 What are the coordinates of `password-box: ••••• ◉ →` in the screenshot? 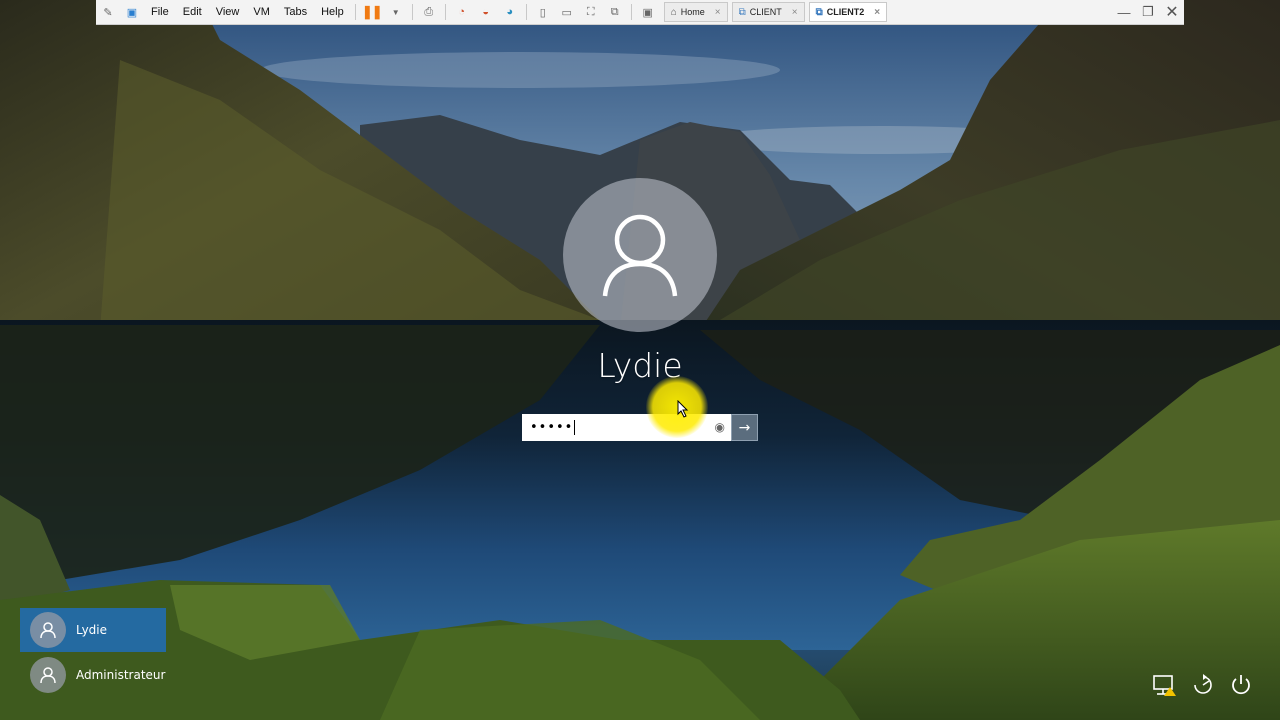 It's located at (640, 427).